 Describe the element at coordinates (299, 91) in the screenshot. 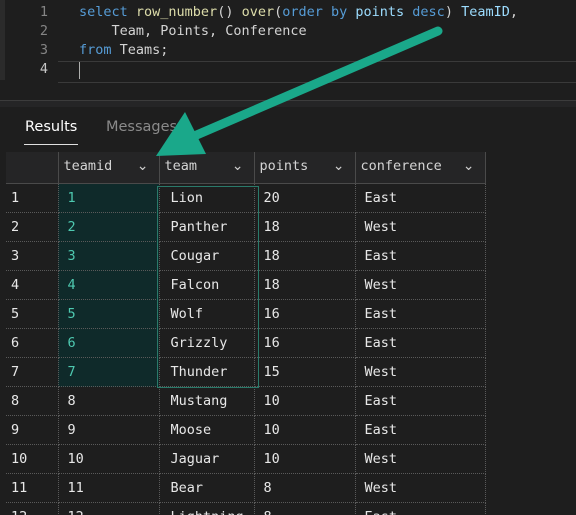

I see `annotation-arrow-icon` at that location.